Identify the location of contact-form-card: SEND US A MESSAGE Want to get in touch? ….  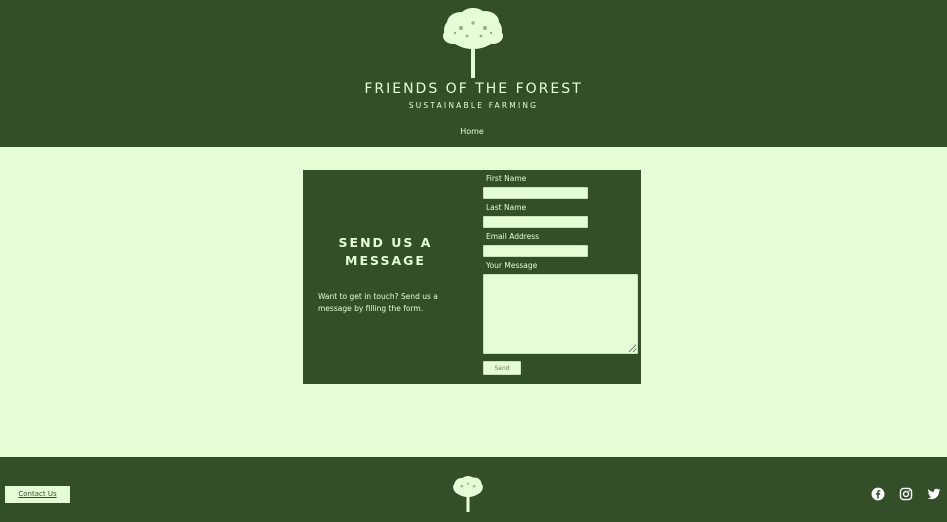
(472, 277).